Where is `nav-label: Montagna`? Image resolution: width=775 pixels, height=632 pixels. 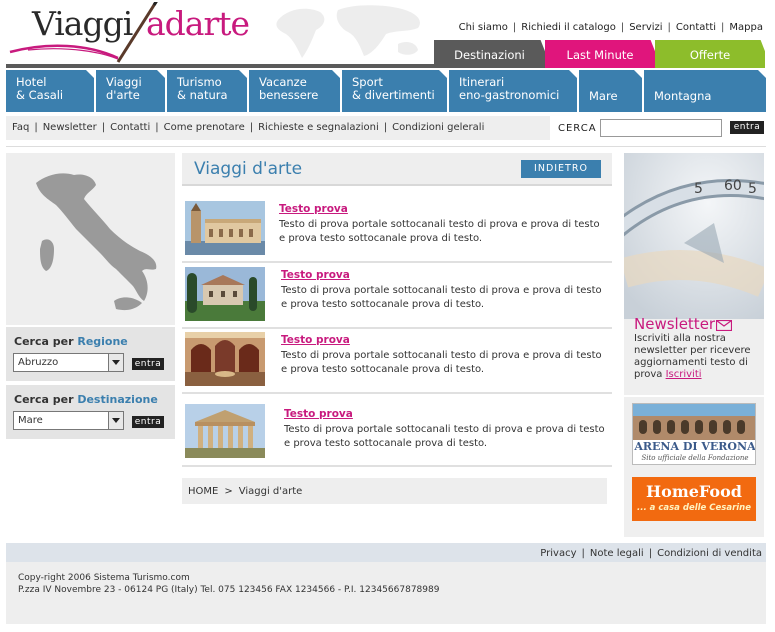 nav-label: Montagna is located at coordinates (683, 96).